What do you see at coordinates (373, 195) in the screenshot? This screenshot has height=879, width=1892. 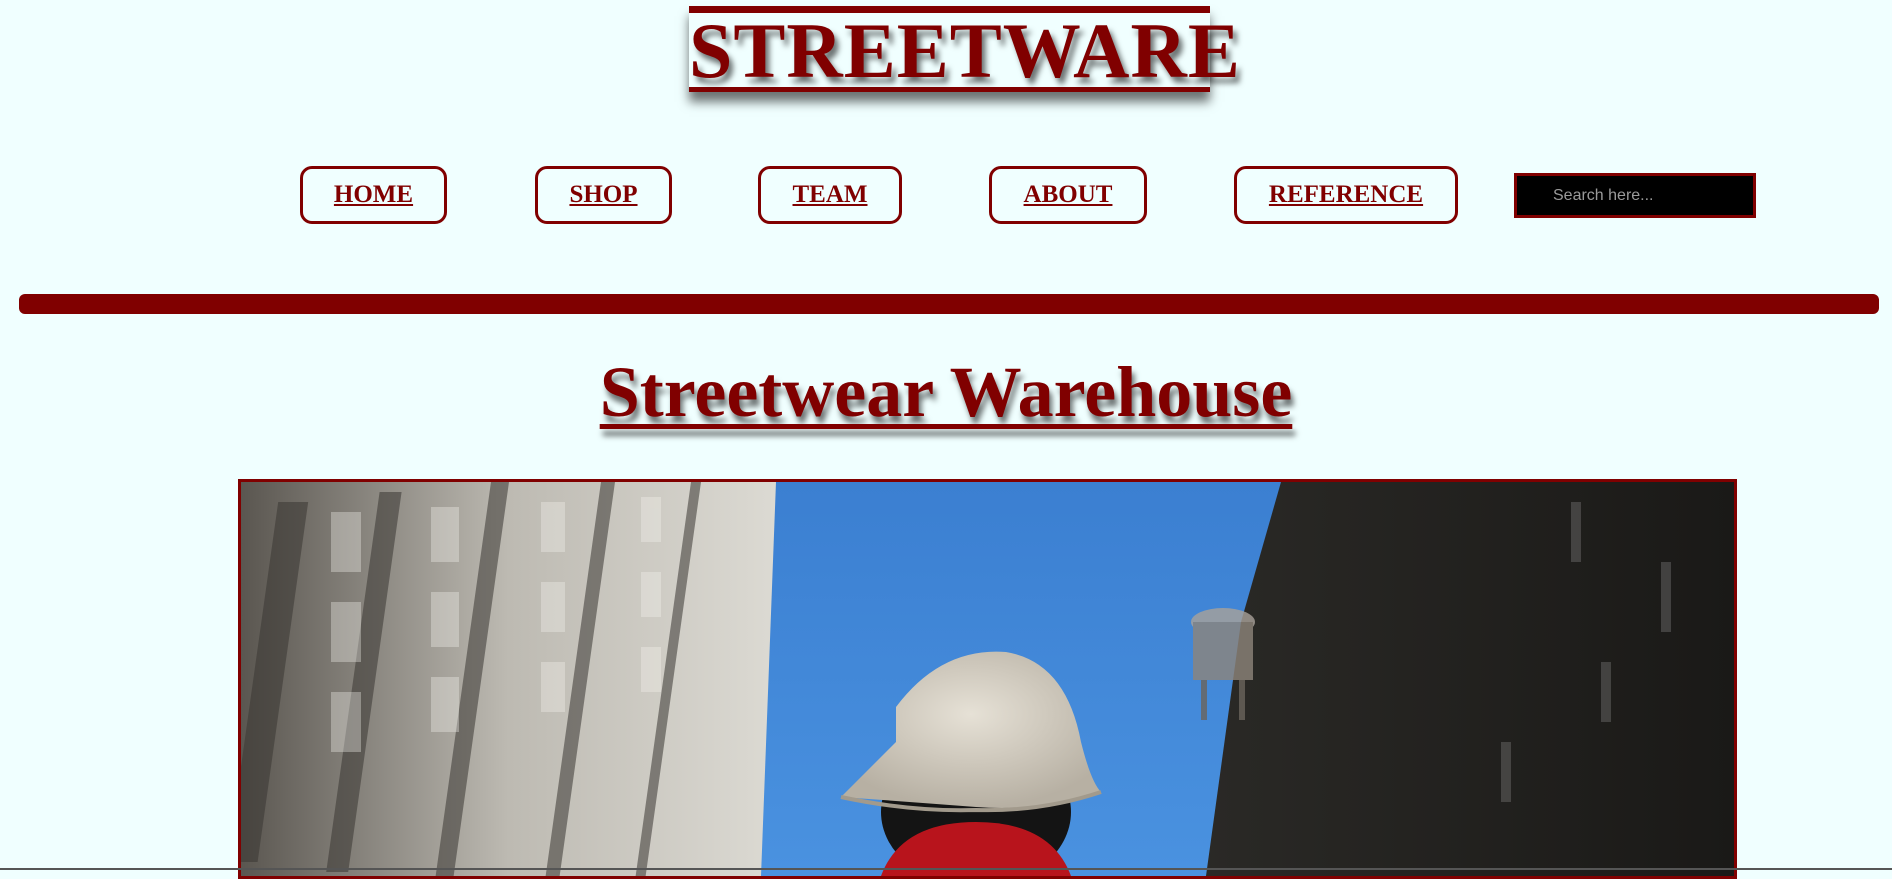 I see `nav-home-button: HOME` at bounding box center [373, 195].